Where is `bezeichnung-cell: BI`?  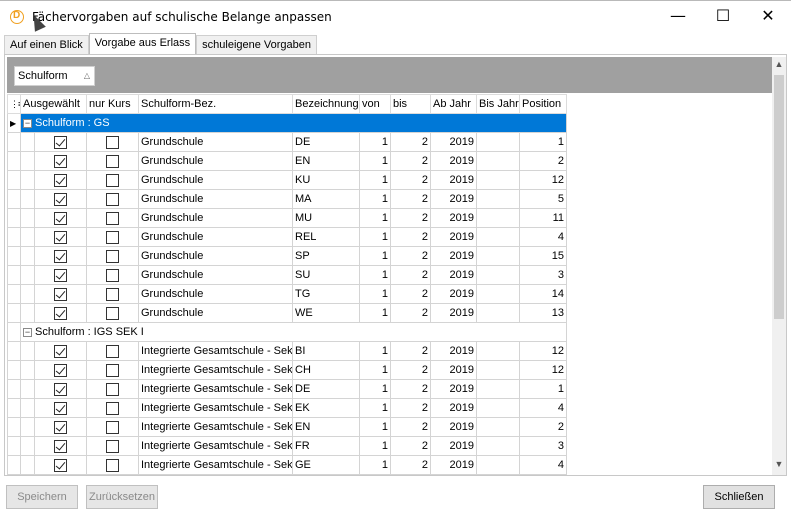
bezeichnung-cell: BI is located at coordinates (326, 351).